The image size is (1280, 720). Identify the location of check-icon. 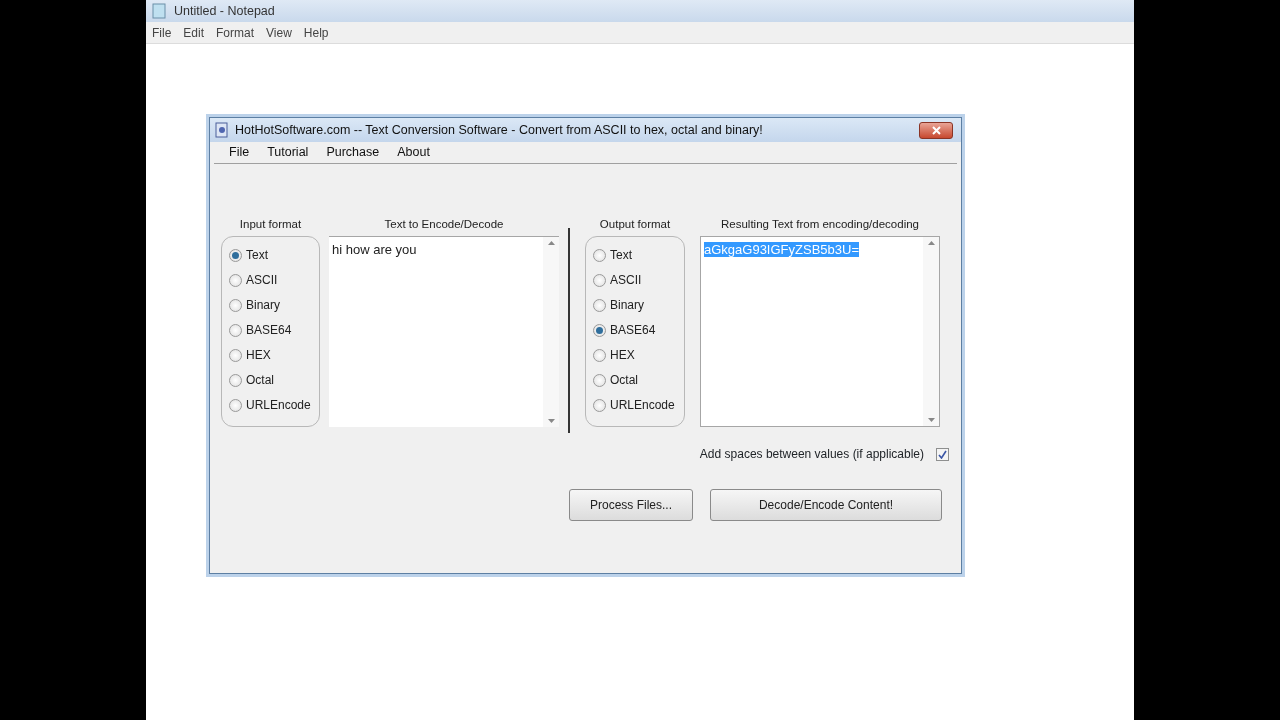
(942, 454).